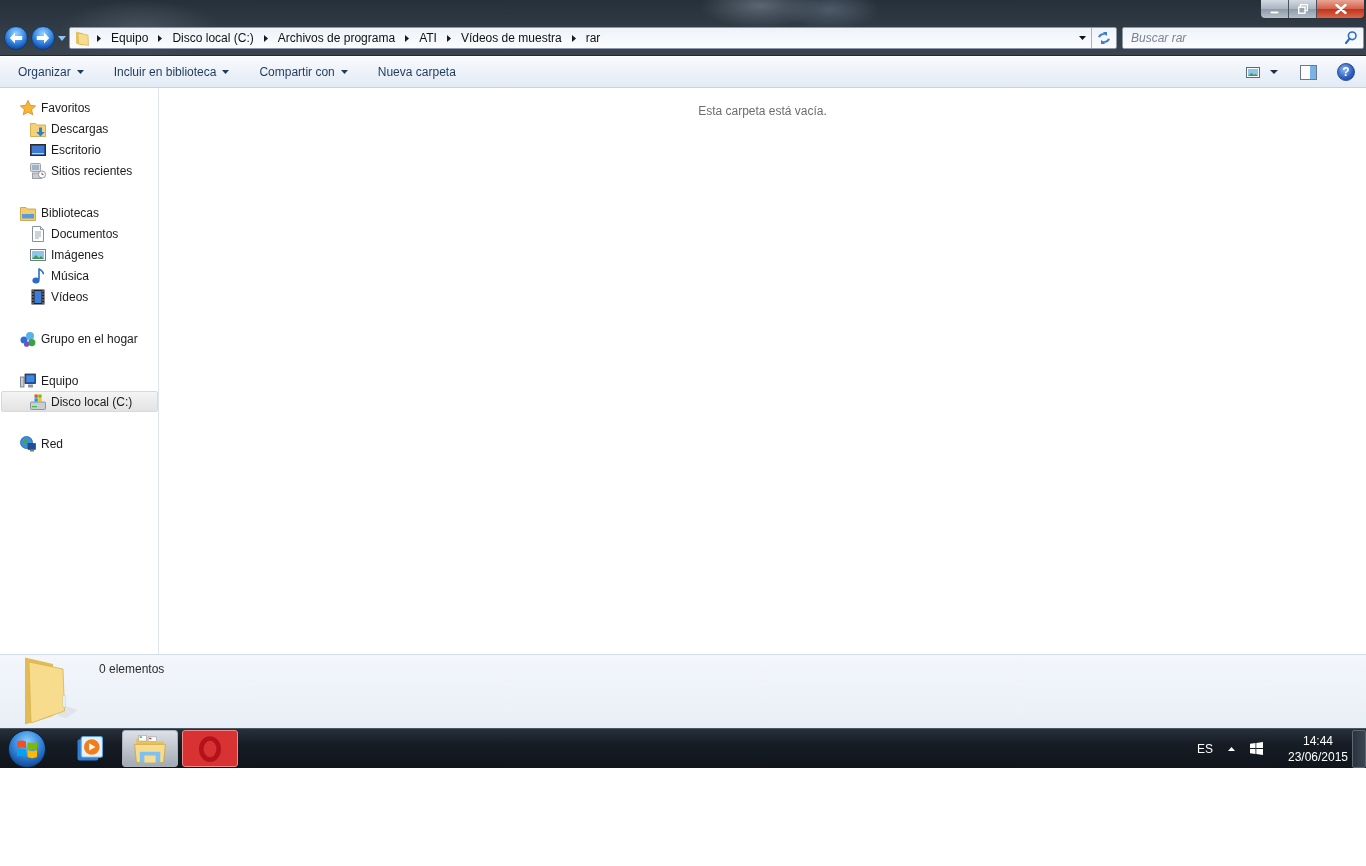 Image resolution: width=1366 pixels, height=866 pixels. Describe the element at coordinates (59, 275) in the screenshot. I see `sidebar-item: Música` at that location.